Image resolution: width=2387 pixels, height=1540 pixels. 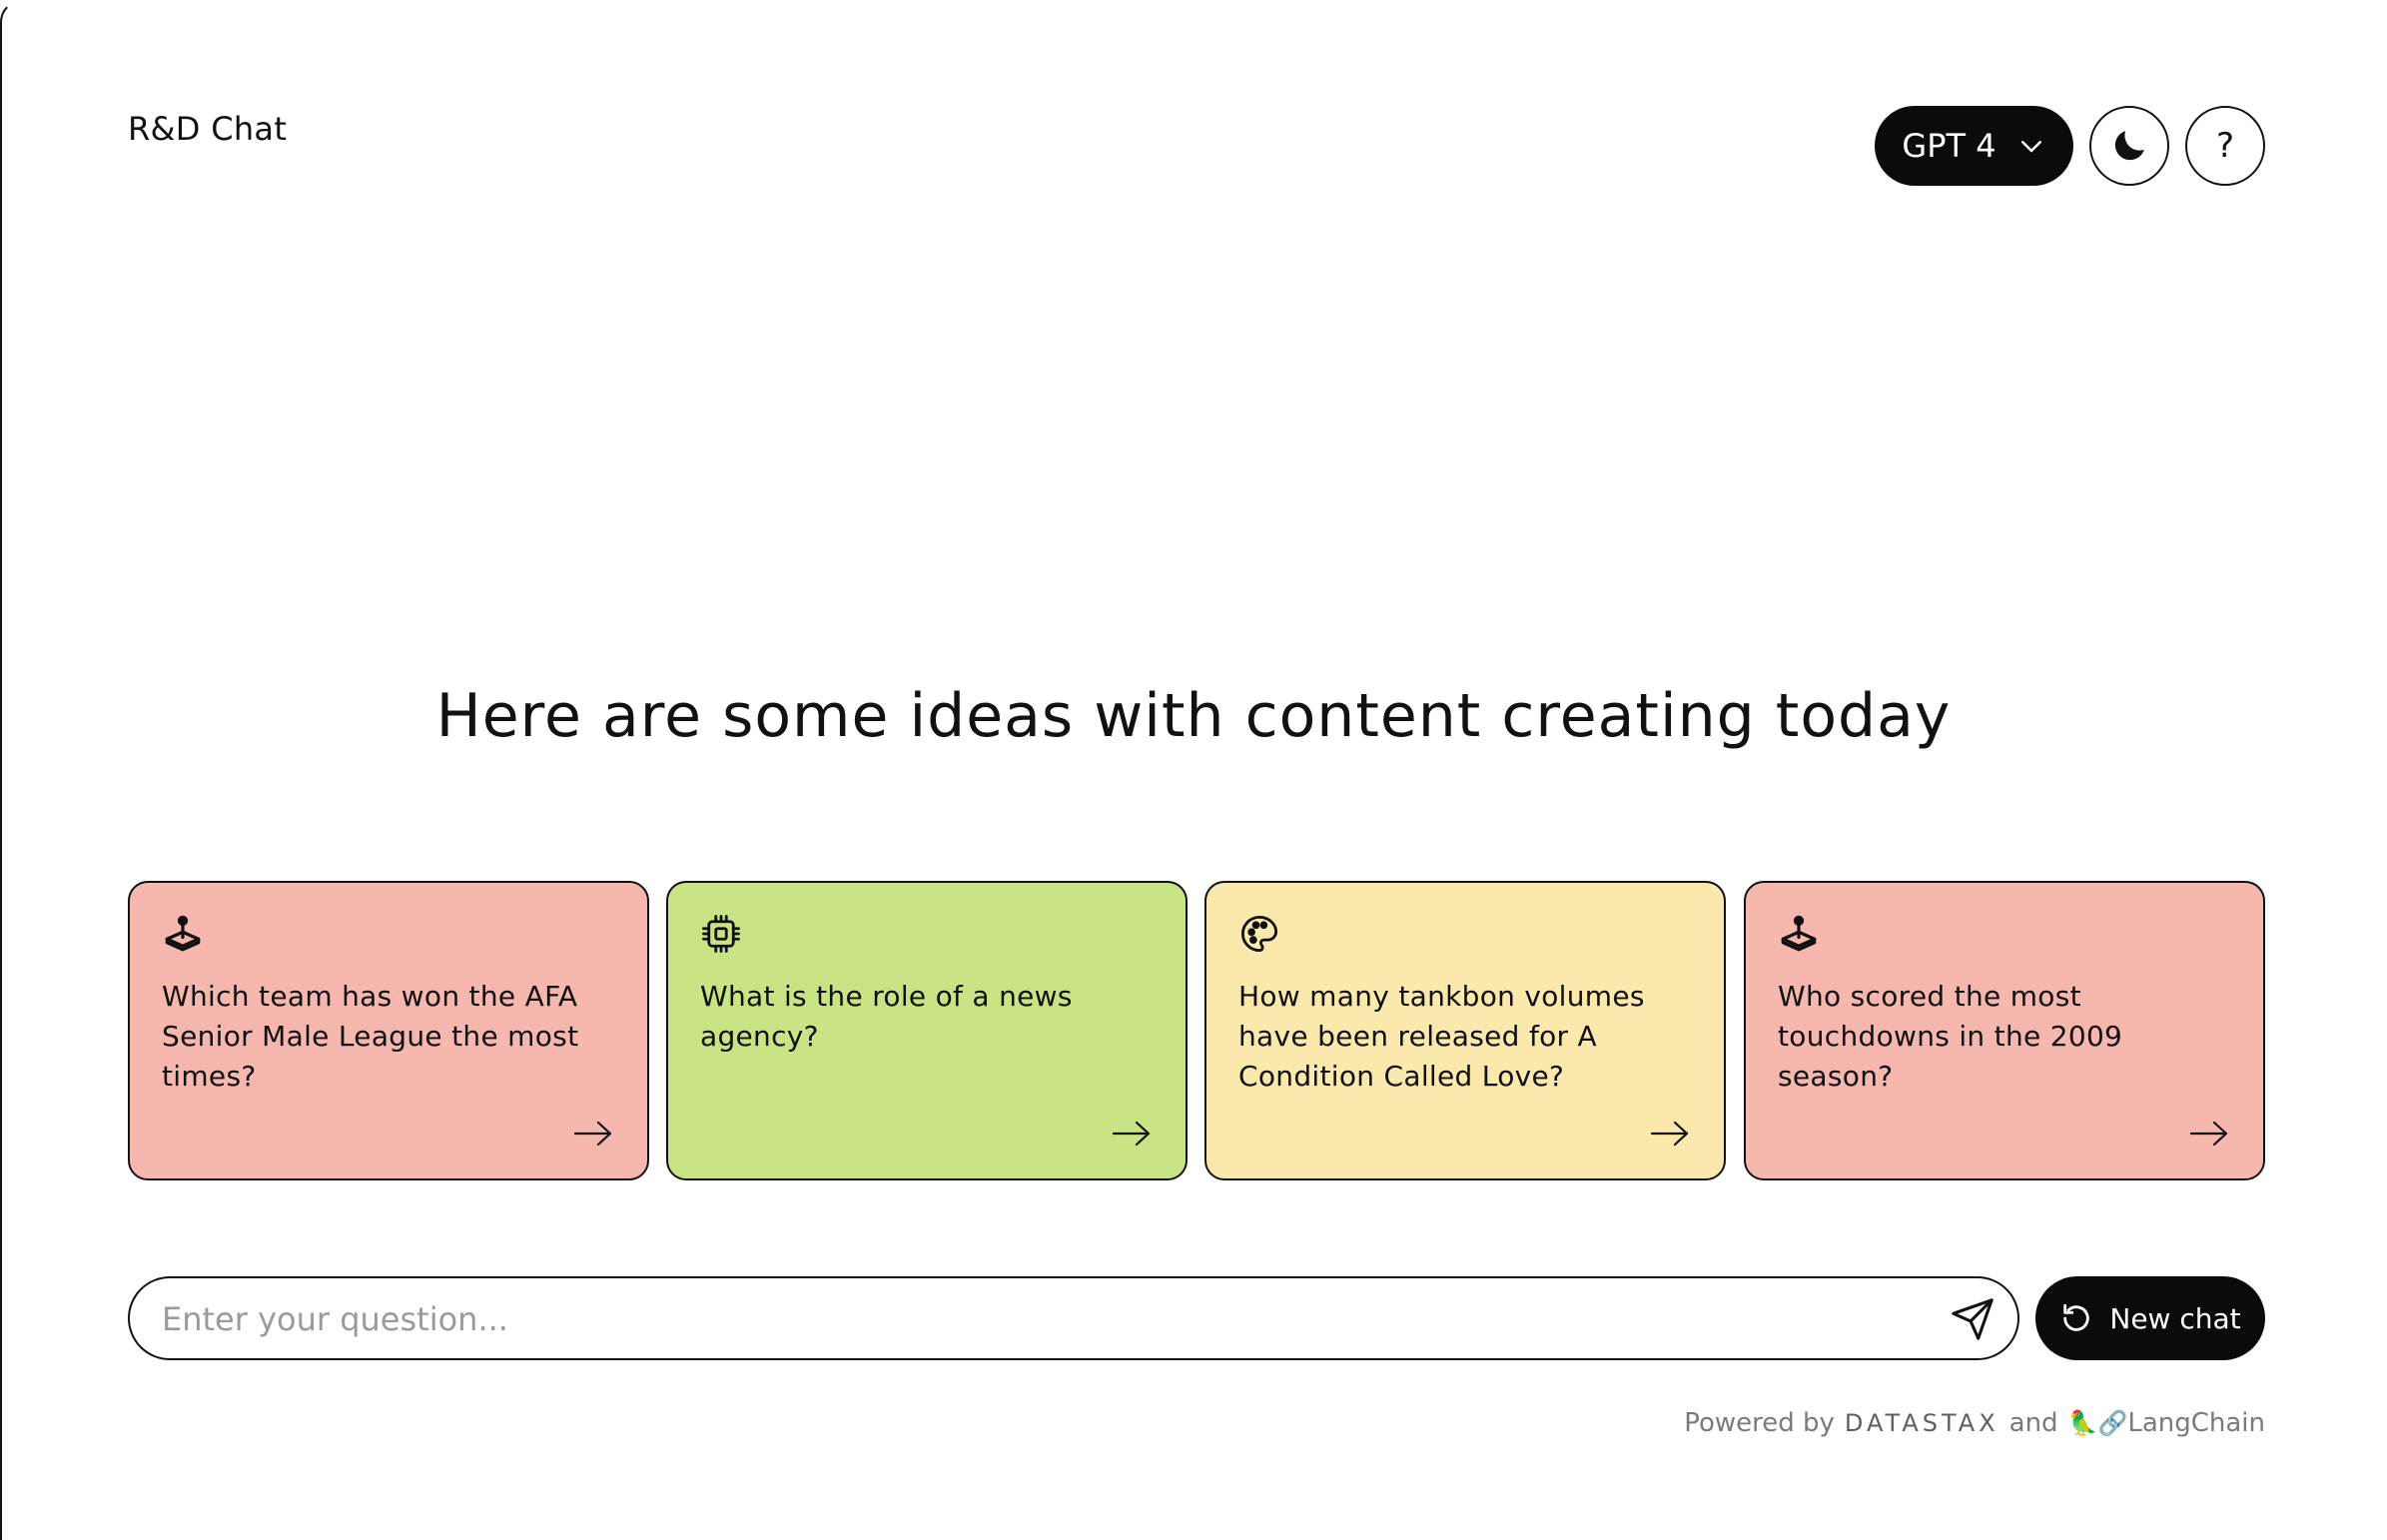 What do you see at coordinates (2097, 1423) in the screenshot?
I see `parrot-link-icon: 🦜🔗` at bounding box center [2097, 1423].